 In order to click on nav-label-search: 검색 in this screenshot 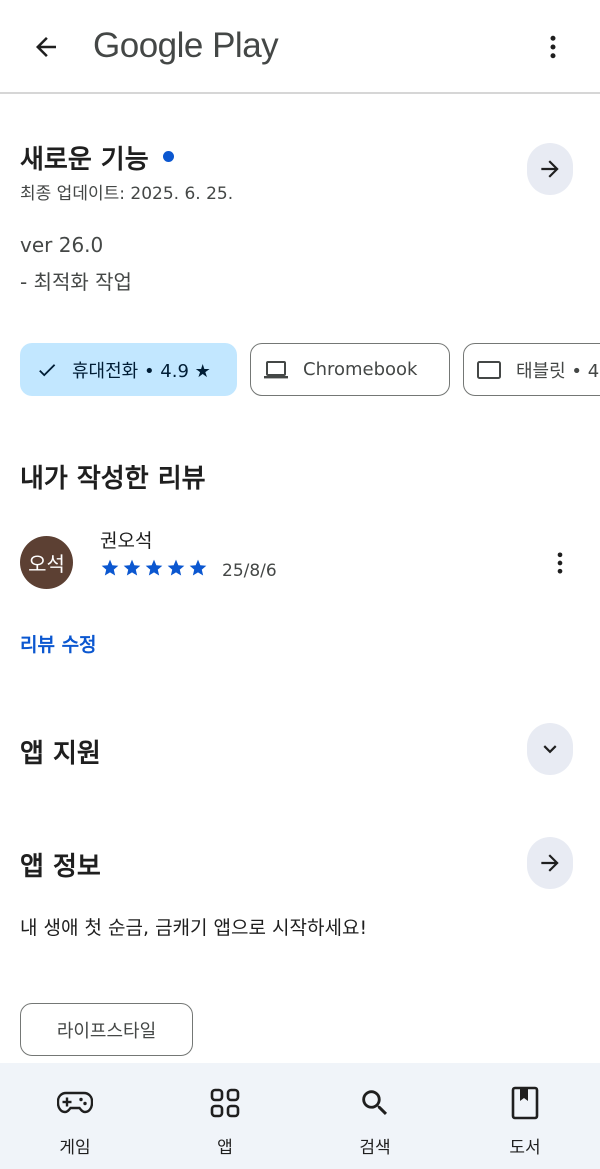, I will do `click(375, 1148)`.